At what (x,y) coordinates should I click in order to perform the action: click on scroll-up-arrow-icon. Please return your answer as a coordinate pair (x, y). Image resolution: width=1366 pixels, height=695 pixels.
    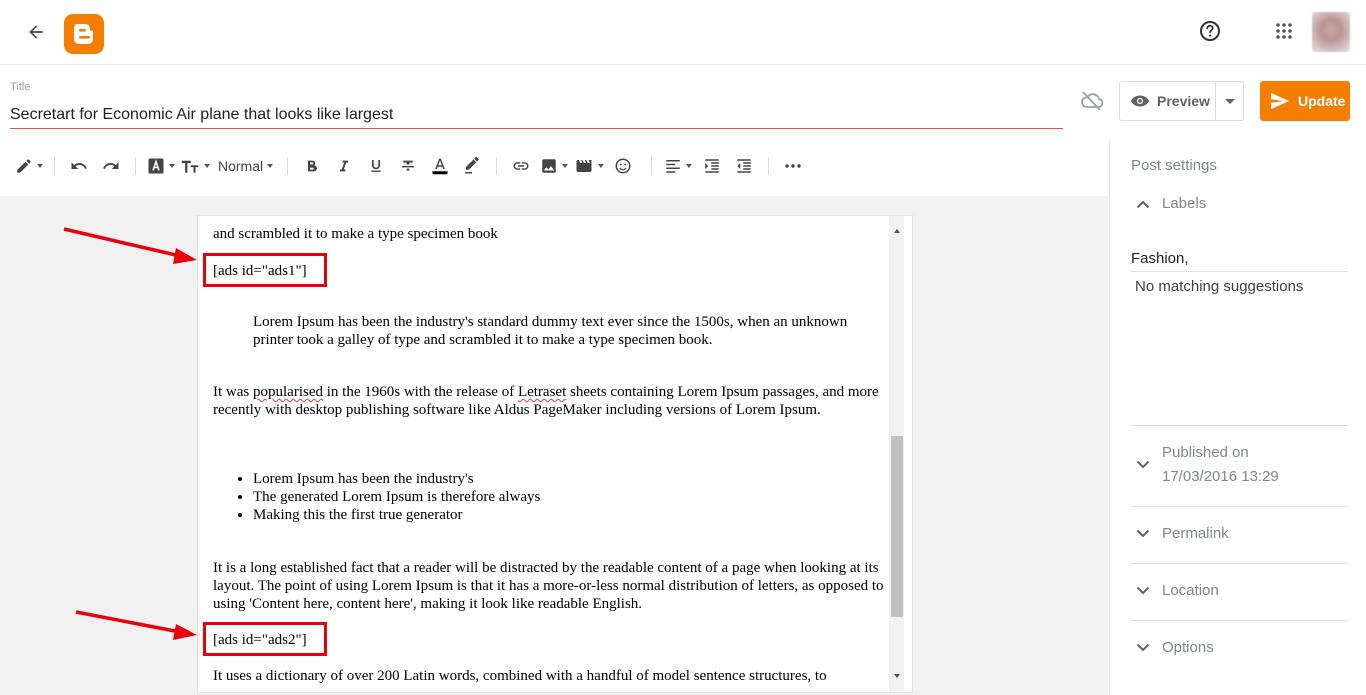
    Looking at the image, I should click on (896, 231).